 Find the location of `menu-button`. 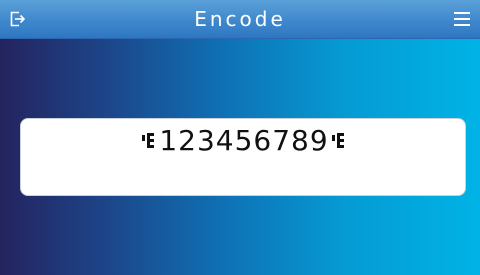

menu-button is located at coordinates (462, 19).